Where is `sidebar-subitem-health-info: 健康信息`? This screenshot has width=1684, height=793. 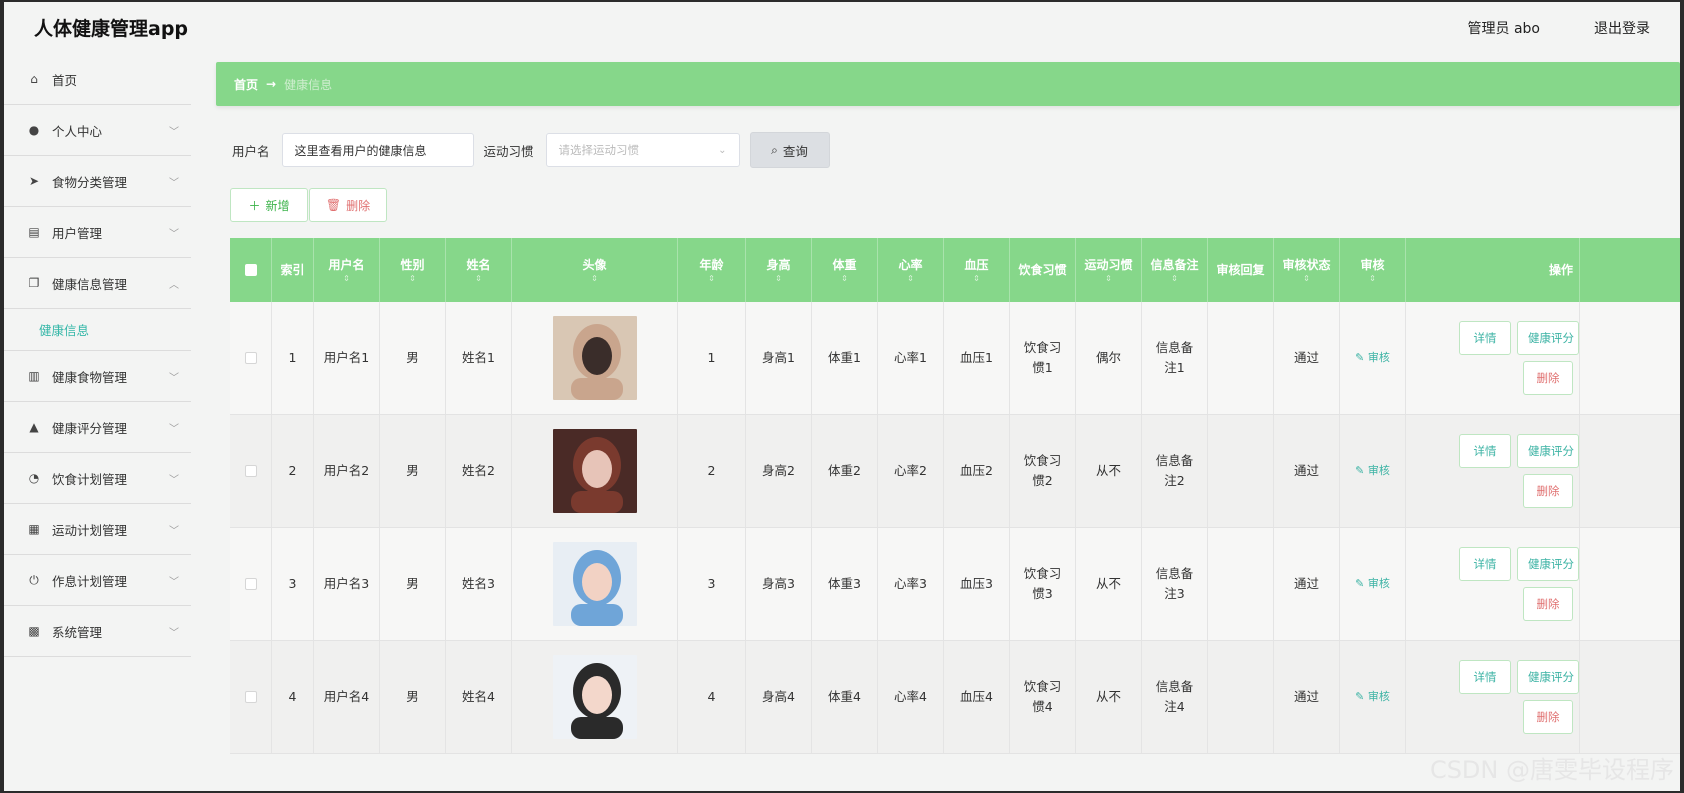
sidebar-subitem-health-info: 健康信息 is located at coordinates (97, 330).